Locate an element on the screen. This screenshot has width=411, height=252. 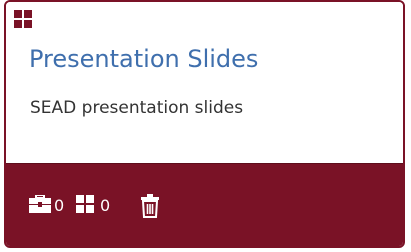
briefcase-icon is located at coordinates (40, 205).